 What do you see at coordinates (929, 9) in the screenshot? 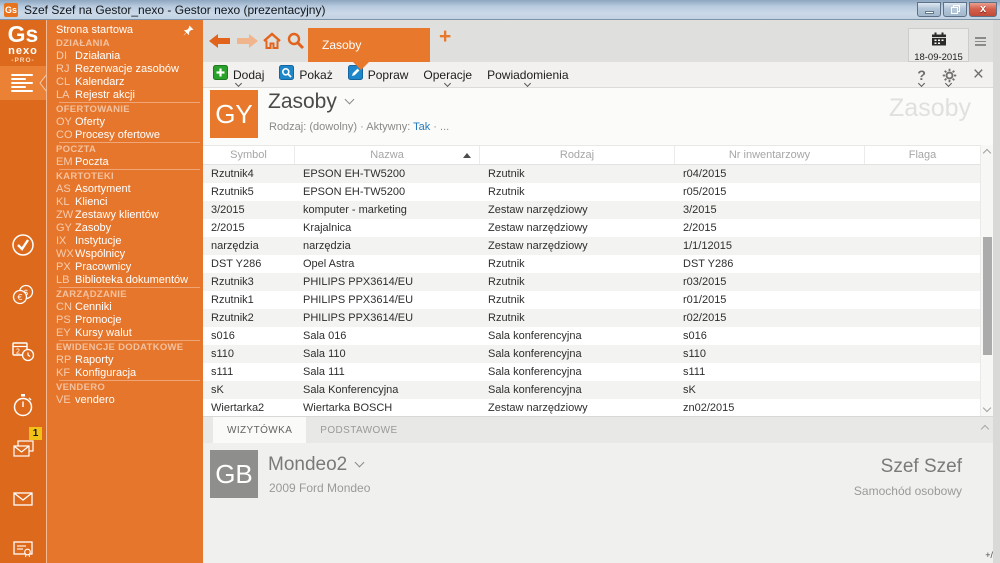
I see `minimize-icon` at bounding box center [929, 9].